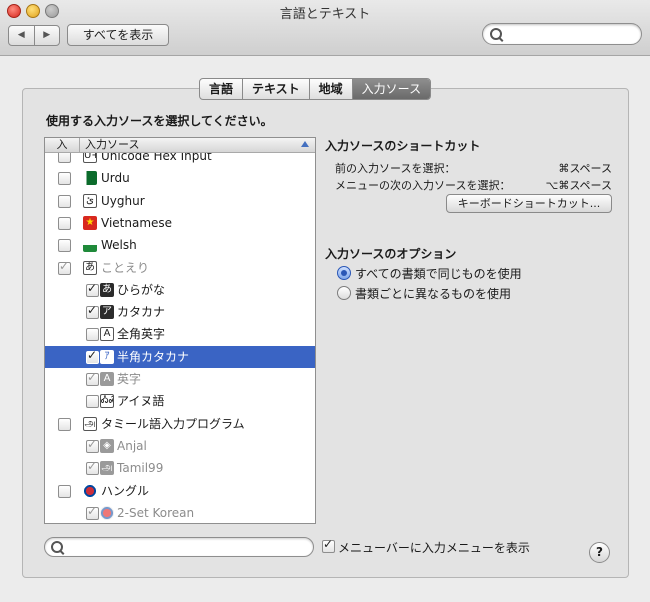  What do you see at coordinates (107, 401) in the screenshot?
I see `ainu-icon: ᎣᏍ` at bounding box center [107, 401].